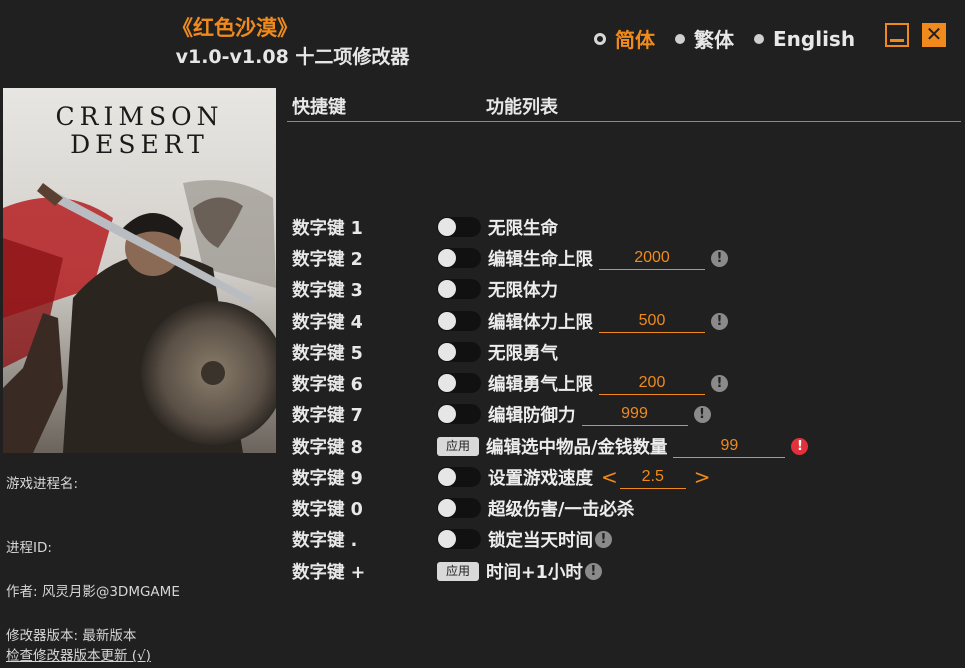 The image size is (965, 668). What do you see at coordinates (609, 477) in the screenshot?
I see `decrease-arrow-icon: <` at bounding box center [609, 477].